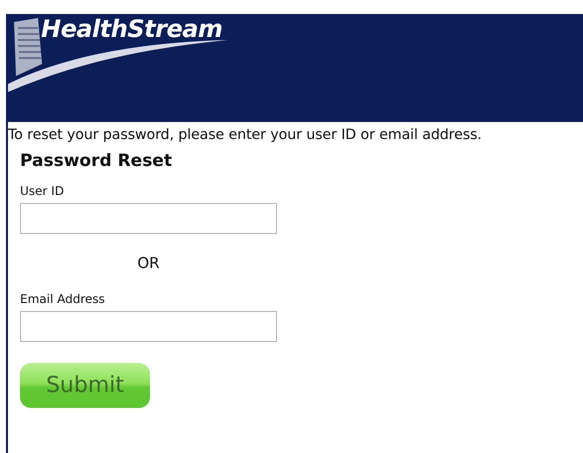  Describe the element at coordinates (131, 29) in the screenshot. I see `logo-text: HealthStream` at that location.